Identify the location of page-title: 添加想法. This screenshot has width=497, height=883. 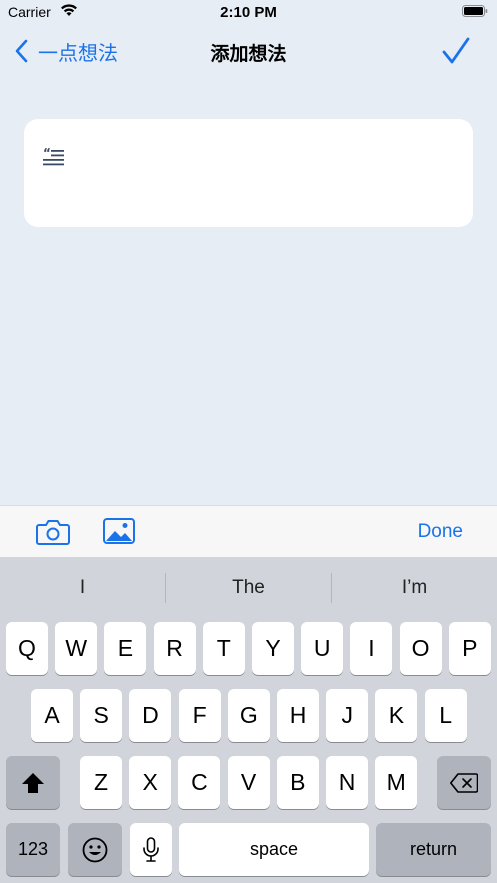
(248, 54).